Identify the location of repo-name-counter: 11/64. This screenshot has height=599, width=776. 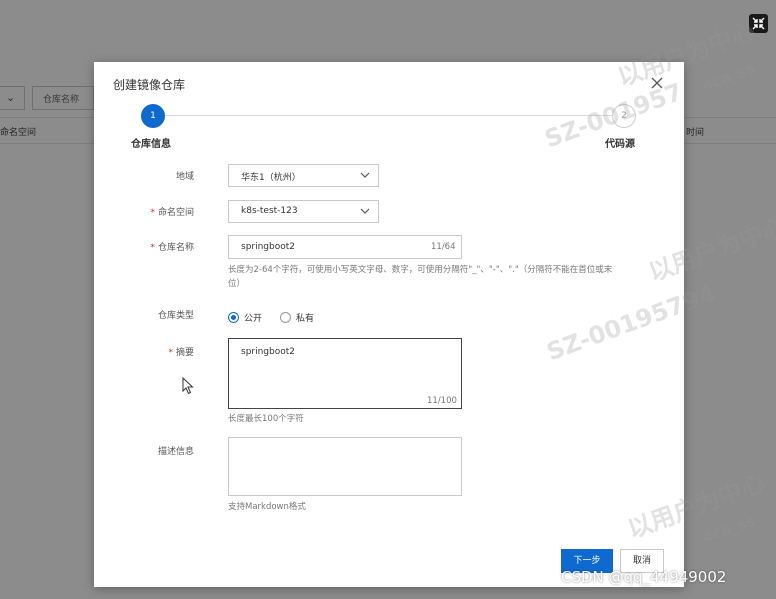
(443, 247).